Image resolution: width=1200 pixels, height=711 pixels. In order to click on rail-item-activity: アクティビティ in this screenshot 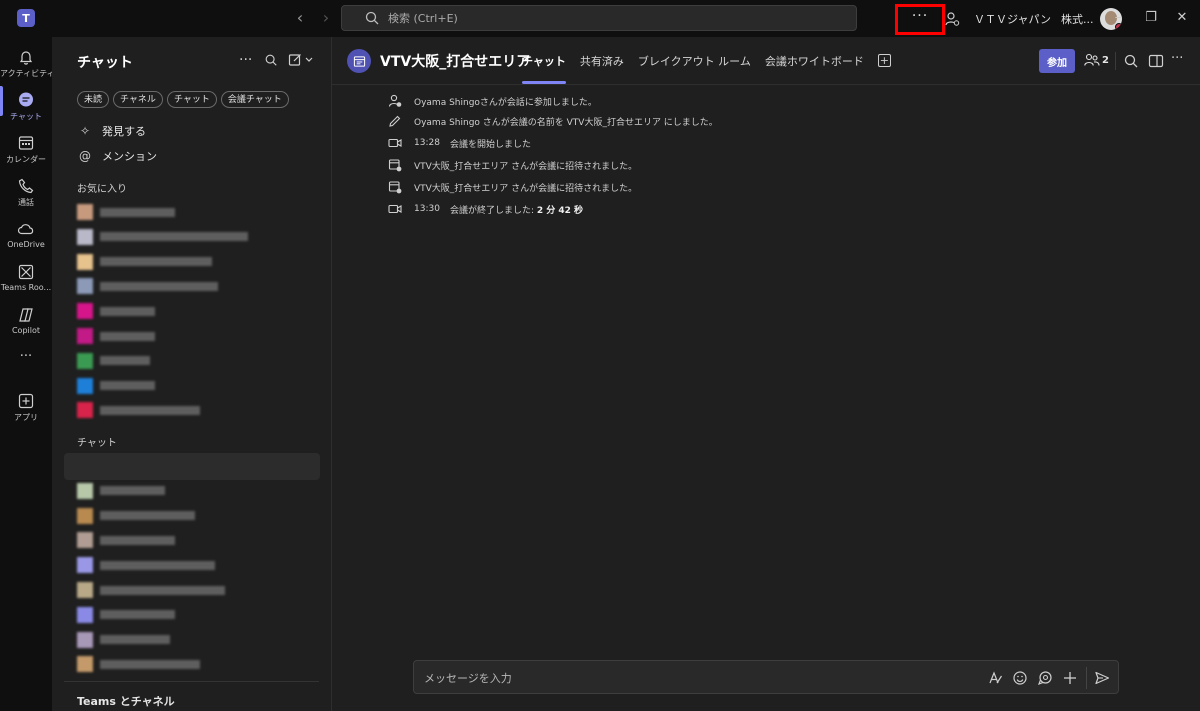, I will do `click(26, 65)`.